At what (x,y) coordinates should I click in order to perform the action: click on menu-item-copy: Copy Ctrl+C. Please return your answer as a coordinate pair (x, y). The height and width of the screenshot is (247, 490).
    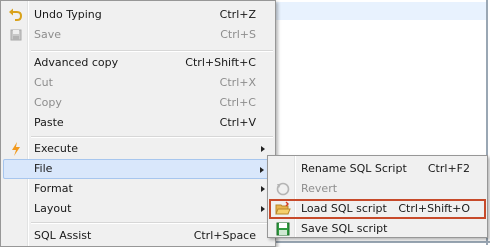
    Looking at the image, I should click on (138, 103).